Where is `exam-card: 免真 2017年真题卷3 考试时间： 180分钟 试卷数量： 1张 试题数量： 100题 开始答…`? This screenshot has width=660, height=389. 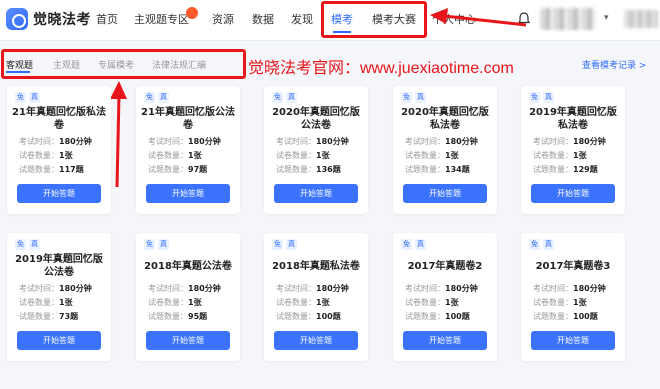 exam-card: 免真 2017年真题卷3 考试时间： 180分钟 试卷数量： 1张 试题数量： 100题 开始答… is located at coordinates (573, 297).